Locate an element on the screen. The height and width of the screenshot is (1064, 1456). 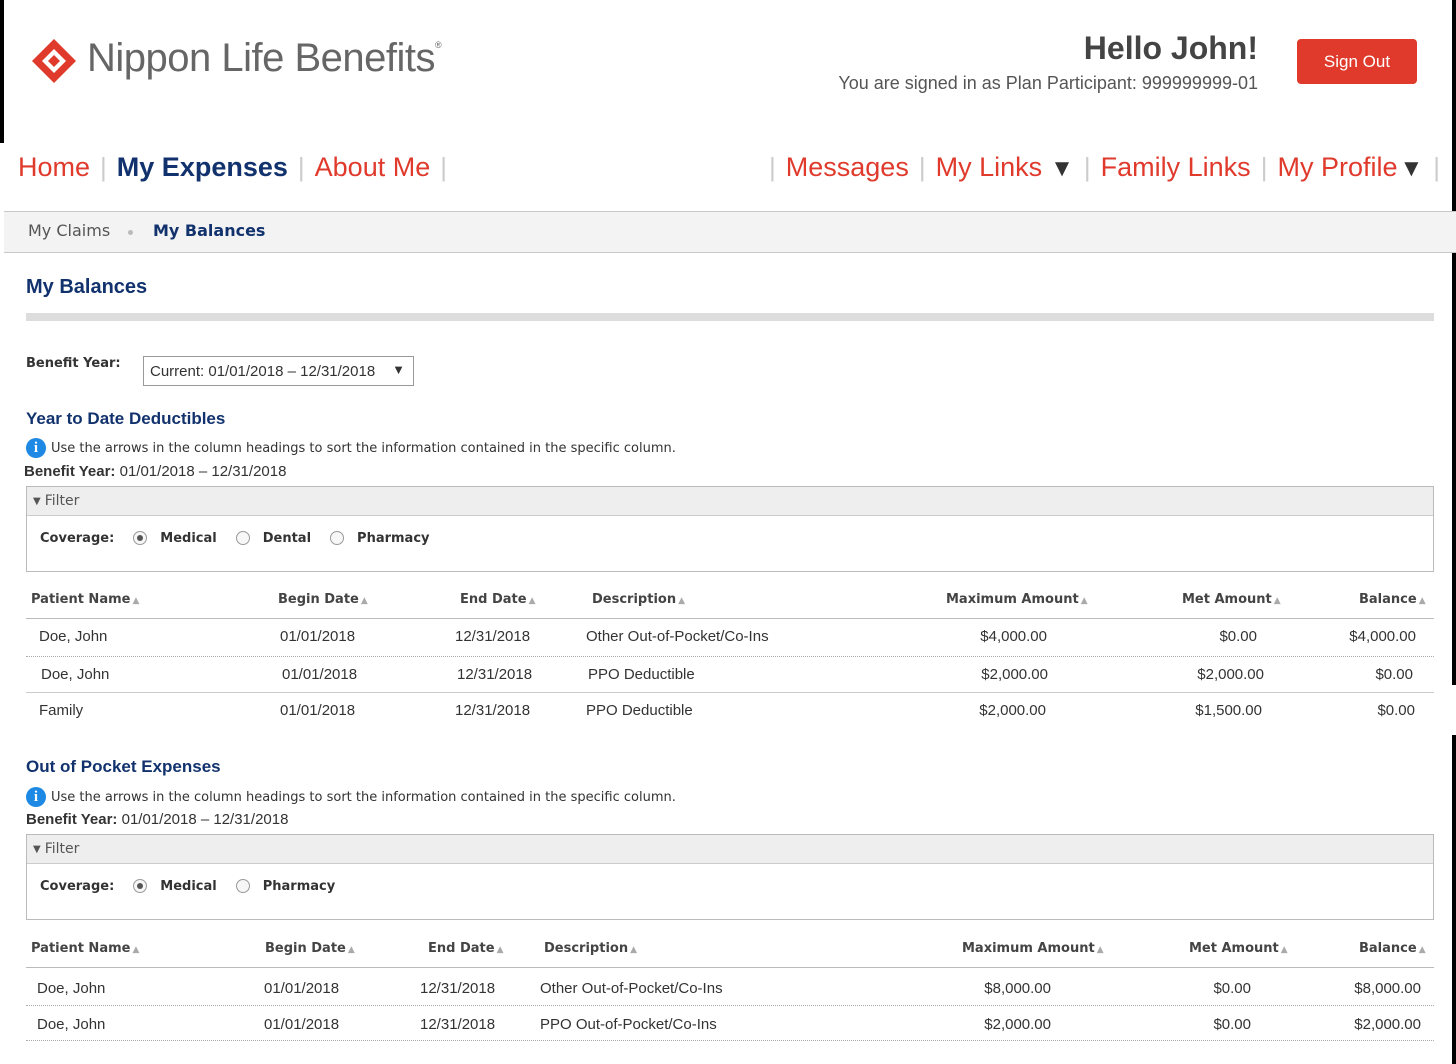
oop-radio-pharmacy-label: Pharmacy is located at coordinates (299, 886).